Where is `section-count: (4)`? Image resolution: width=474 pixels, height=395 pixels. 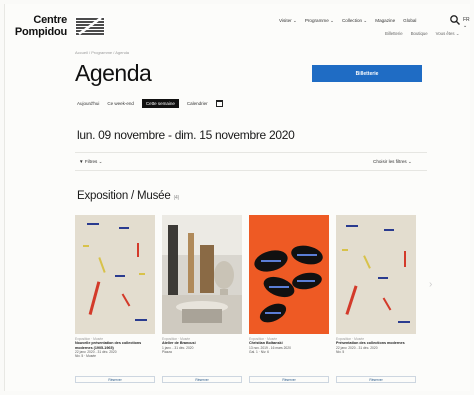
section-count: (4) is located at coordinates (176, 198).